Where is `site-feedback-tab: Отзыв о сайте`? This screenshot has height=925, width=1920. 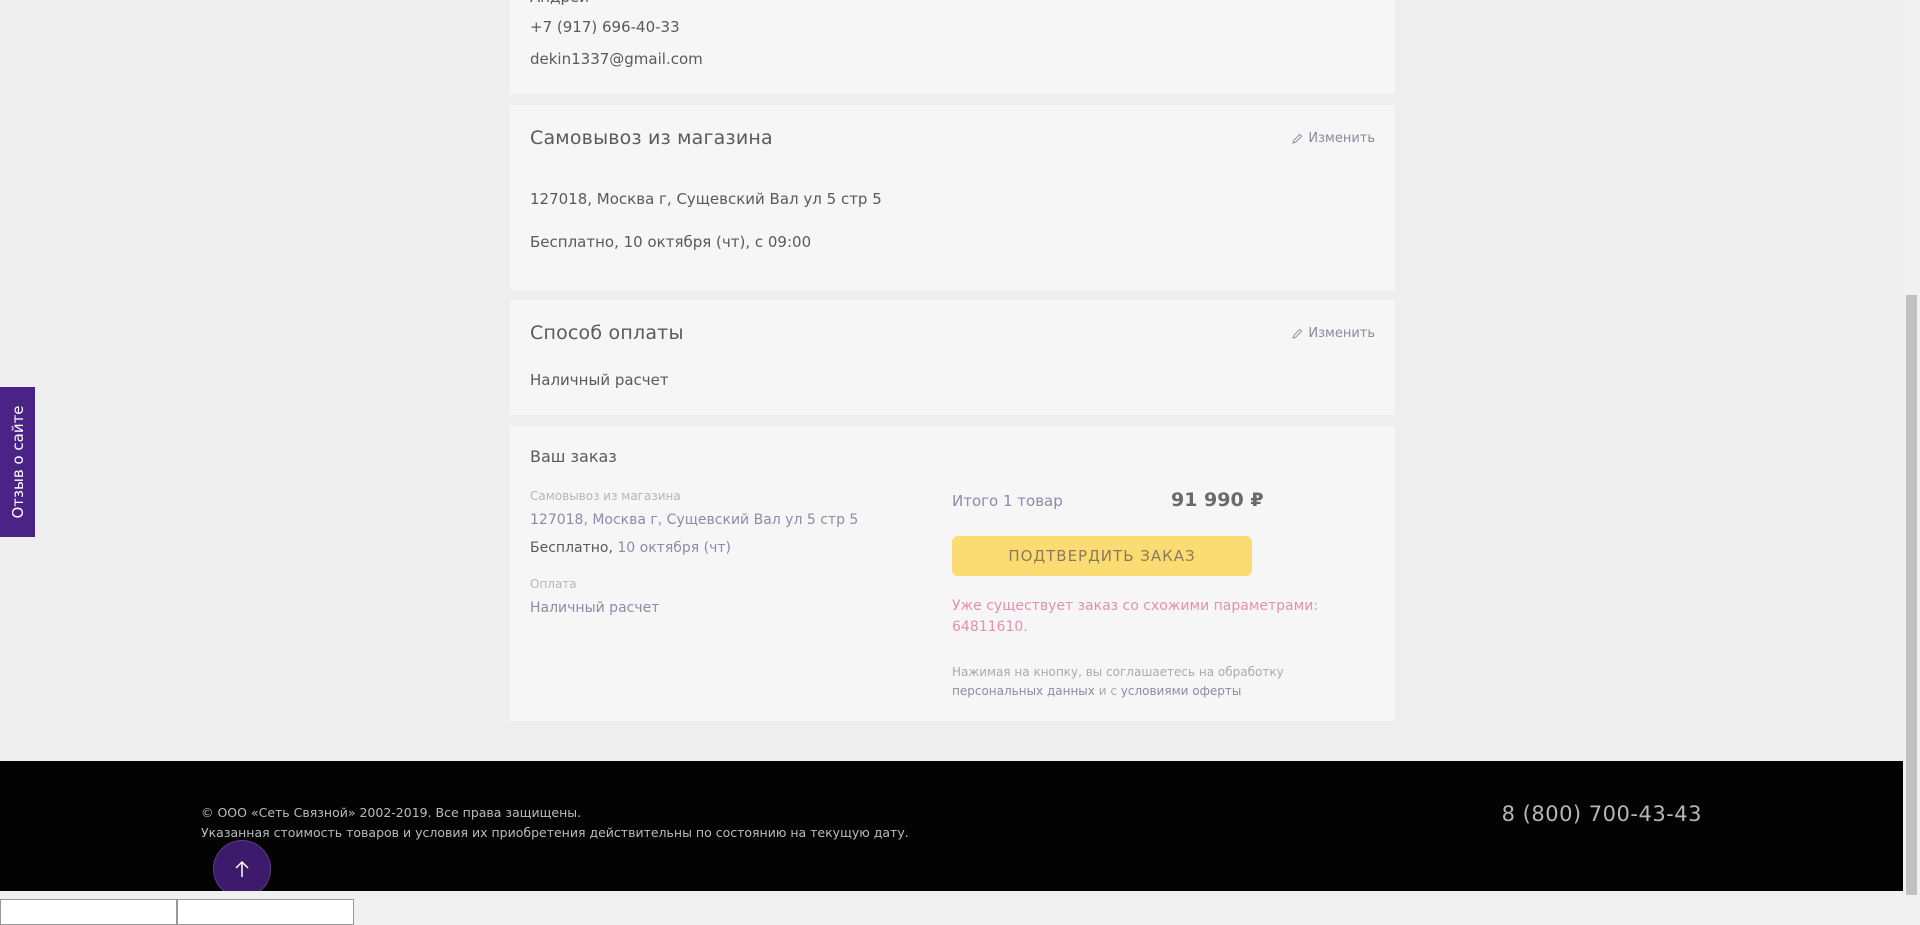
site-feedback-tab: Отзыв о сайте is located at coordinates (17, 462).